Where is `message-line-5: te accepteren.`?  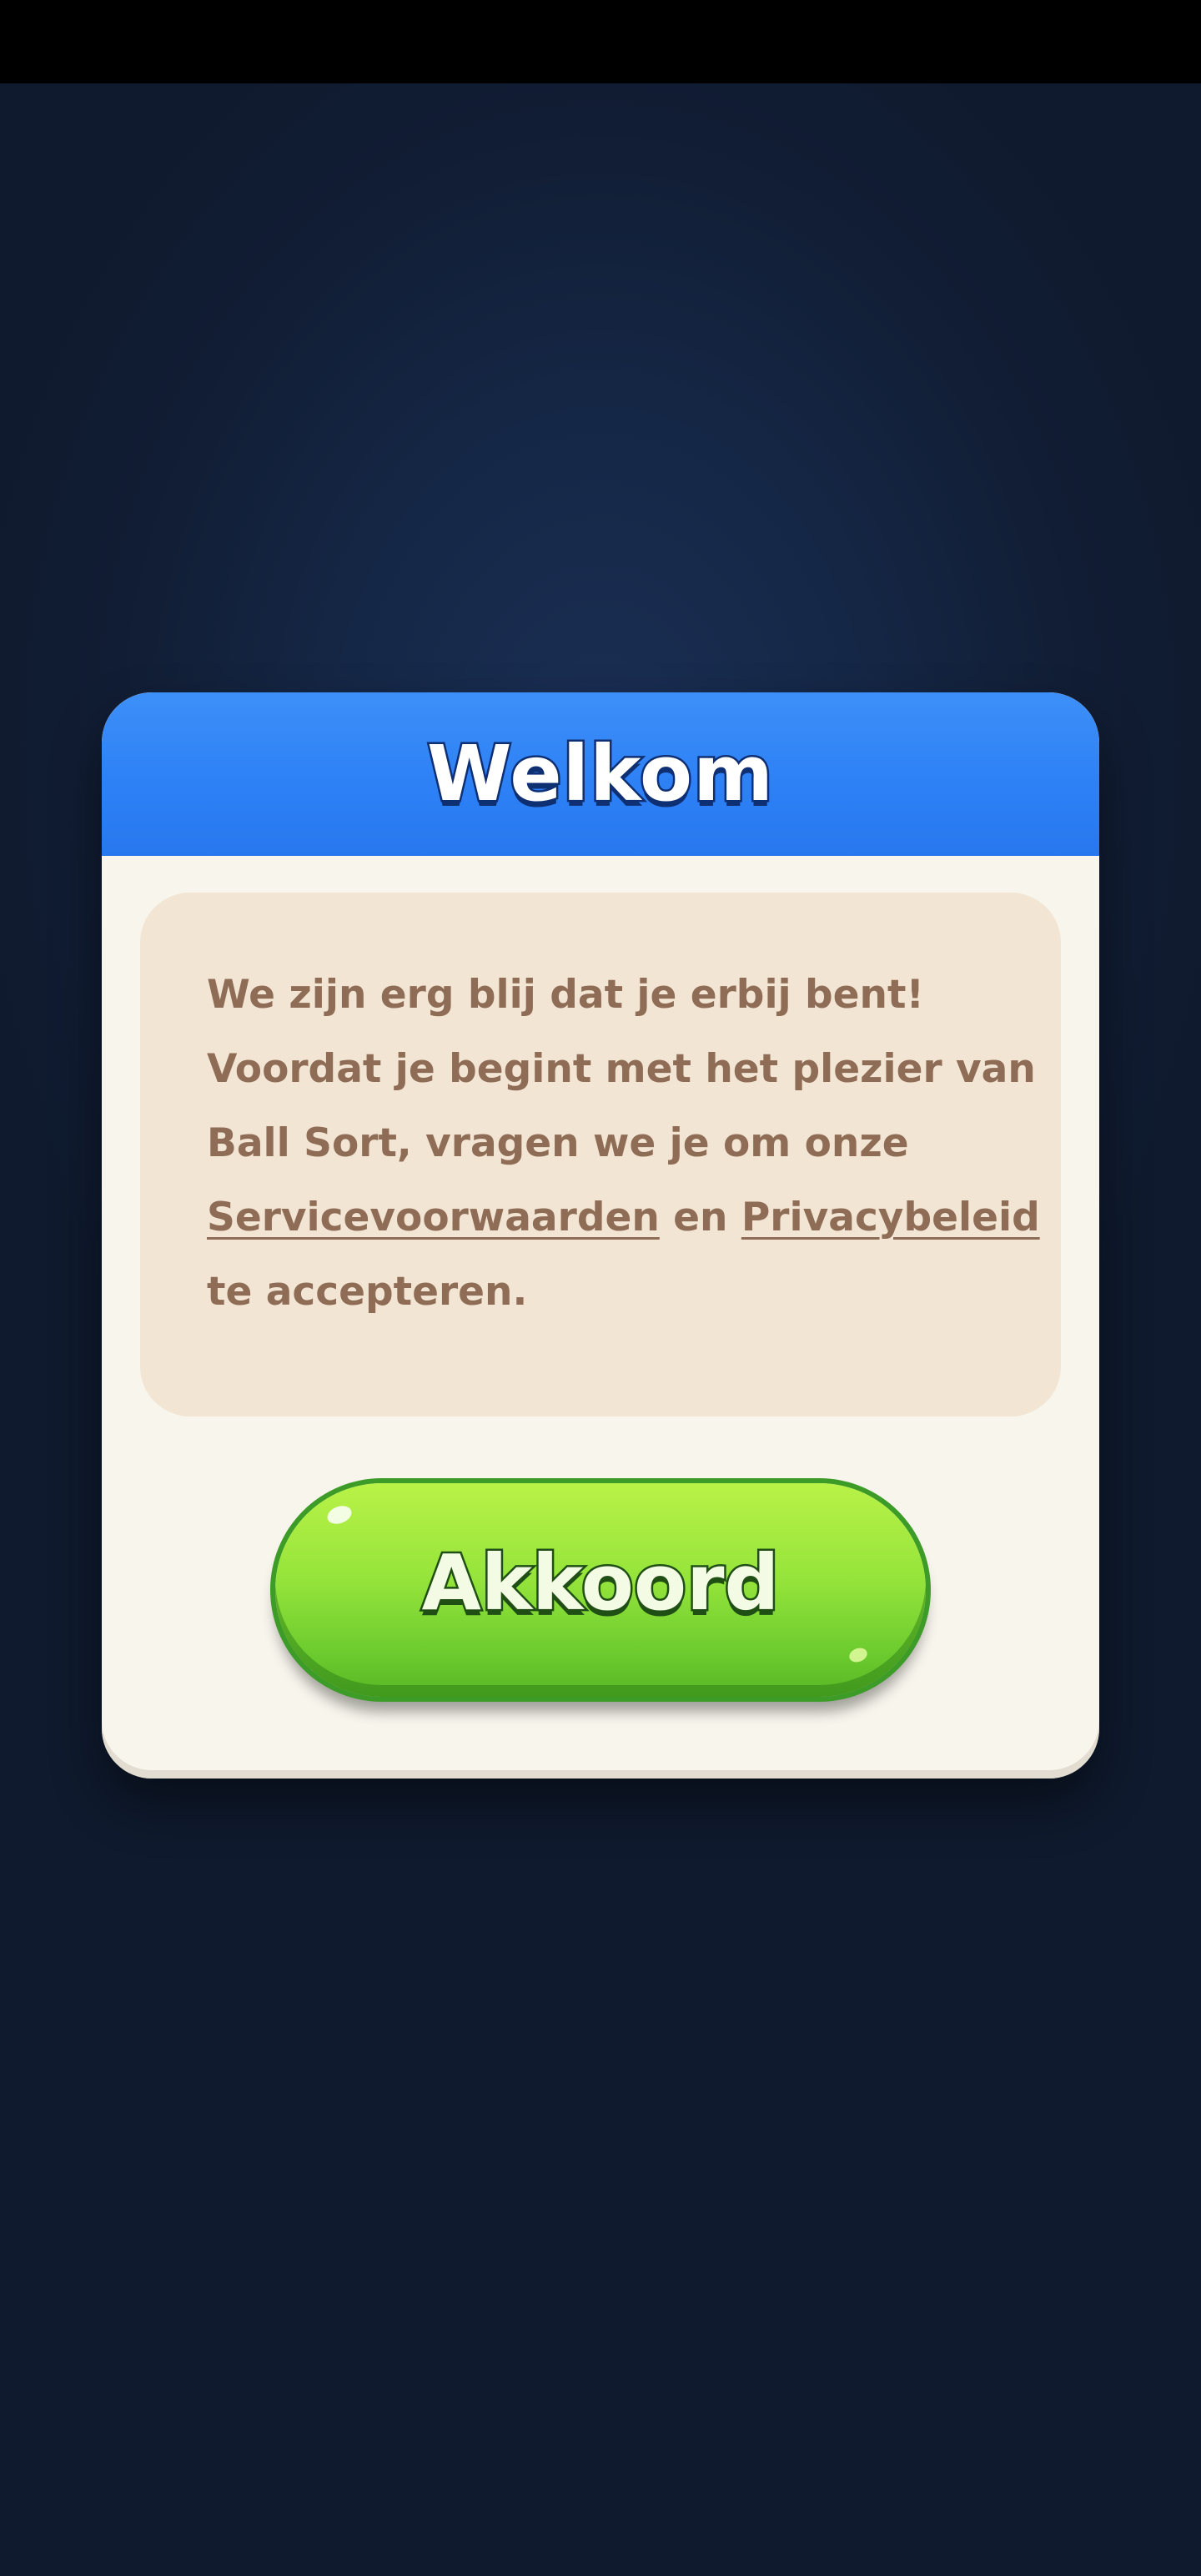 message-line-5: te accepteren. is located at coordinates (368, 1292).